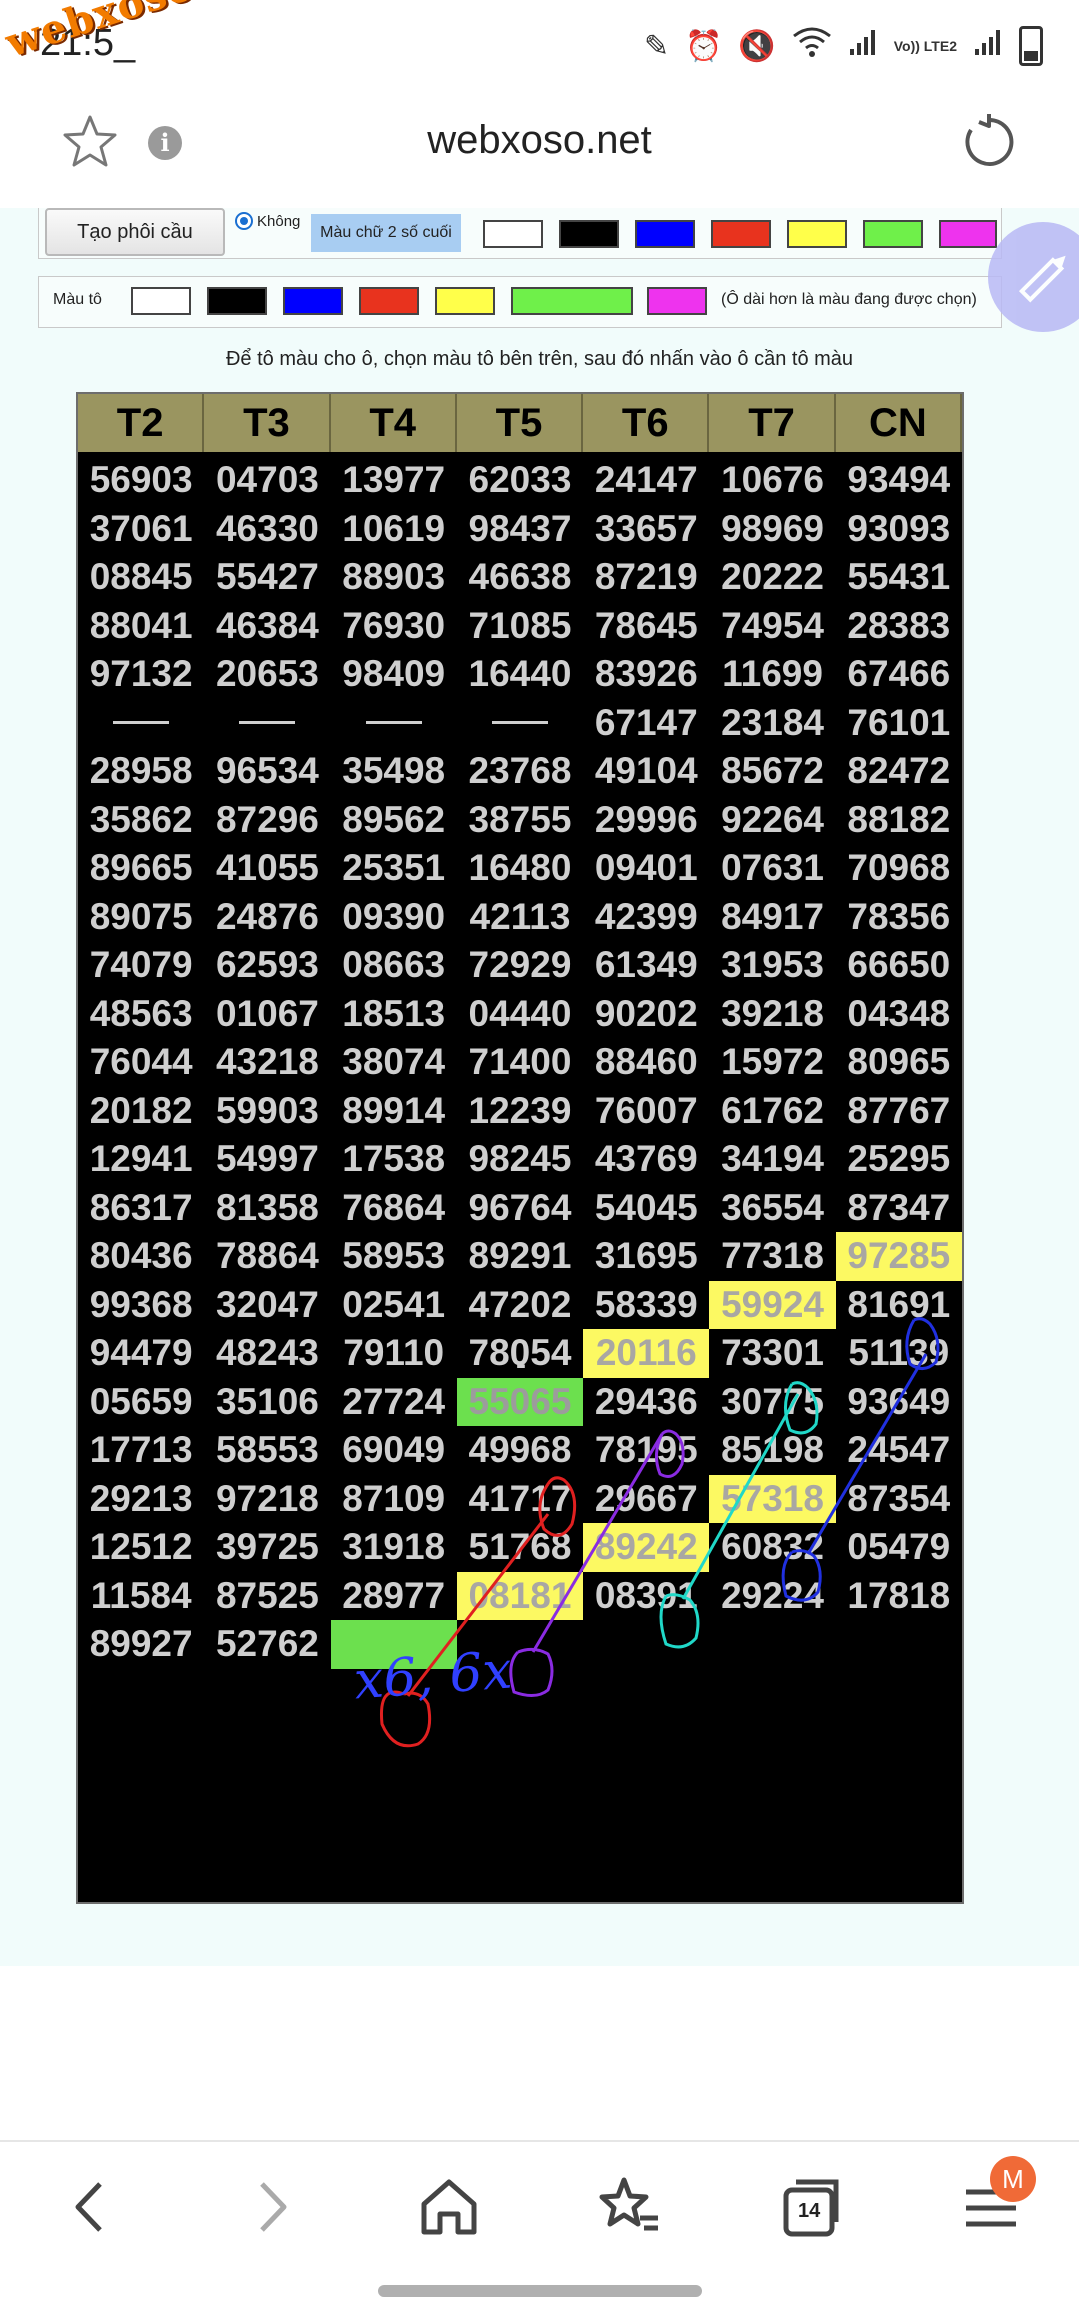  Describe the element at coordinates (520, 577) in the screenshot. I see `result-cell: 46638` at that location.